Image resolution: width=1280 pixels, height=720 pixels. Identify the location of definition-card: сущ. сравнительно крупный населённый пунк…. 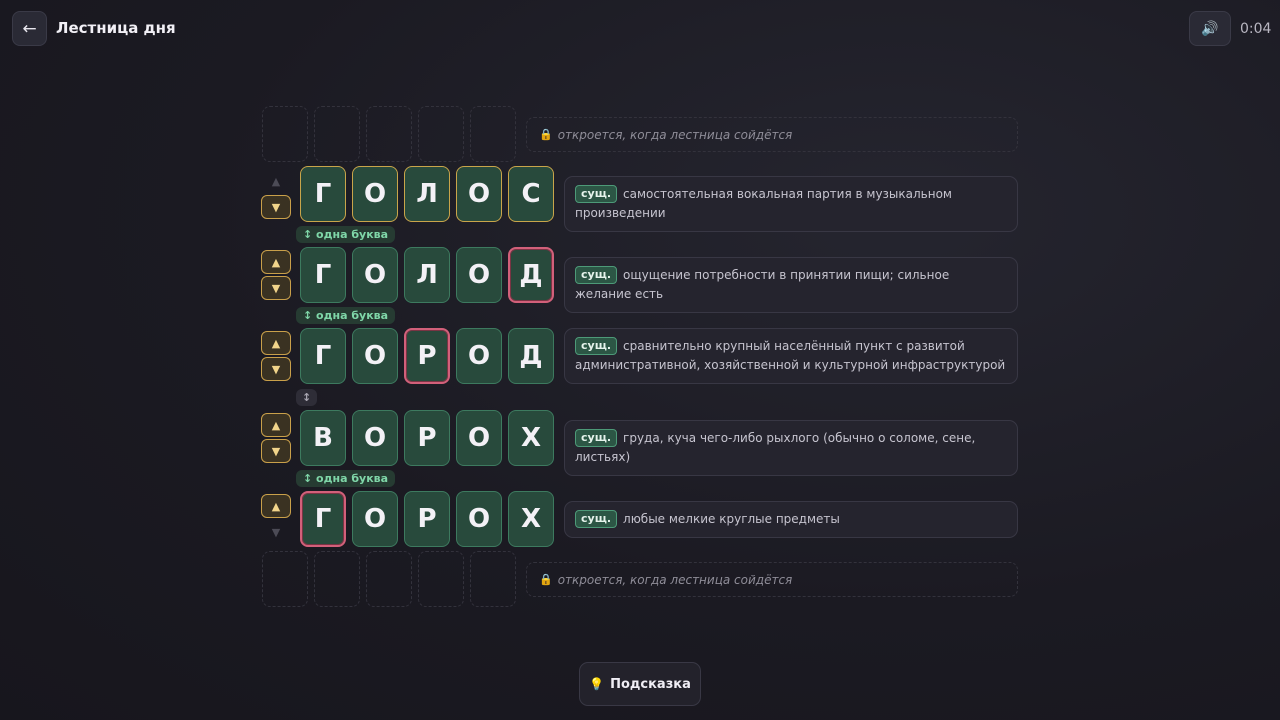
(791, 356).